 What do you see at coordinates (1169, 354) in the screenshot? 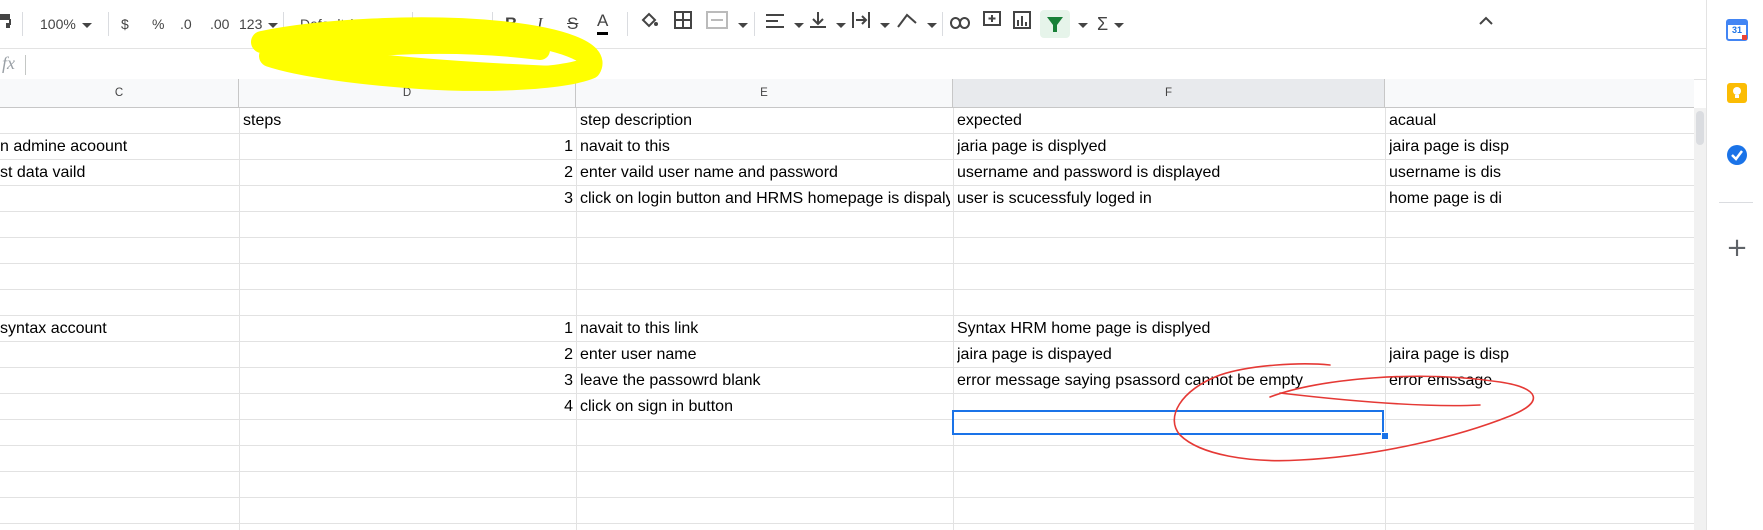
I see `cell-f-10: jaira page is dispayed` at bounding box center [1169, 354].